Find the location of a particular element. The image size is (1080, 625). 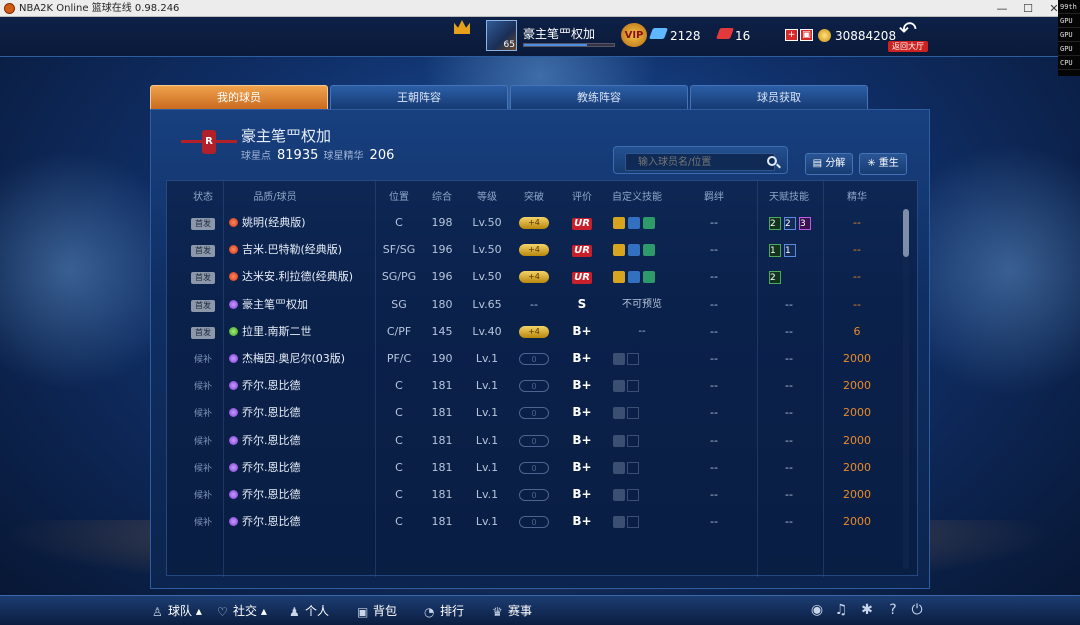

team-stats: 球星点 81935 球星精华 206 is located at coordinates (318, 155).